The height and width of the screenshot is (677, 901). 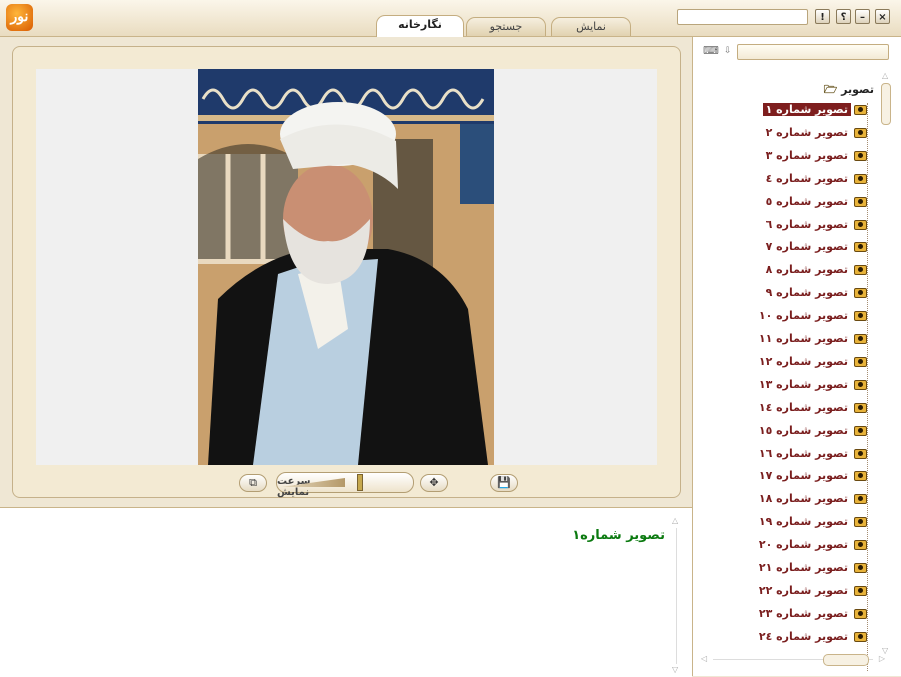 What do you see at coordinates (806, 293) in the screenshot?
I see `tree-item-label: تصویر شماره ۹` at bounding box center [806, 293].